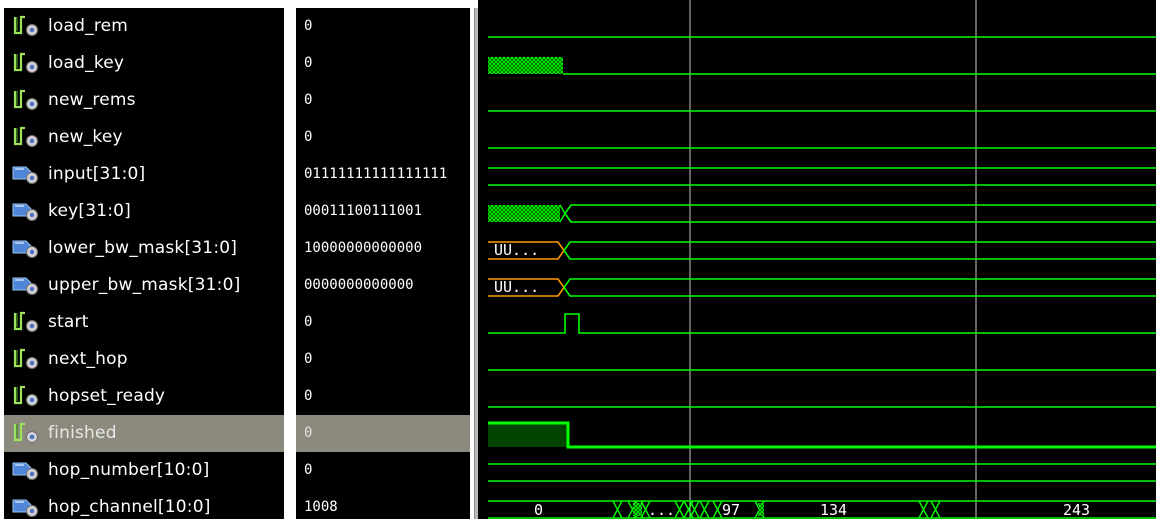  Describe the element at coordinates (144, 211) in the screenshot. I see `signal-row: key[31:0]` at that location.